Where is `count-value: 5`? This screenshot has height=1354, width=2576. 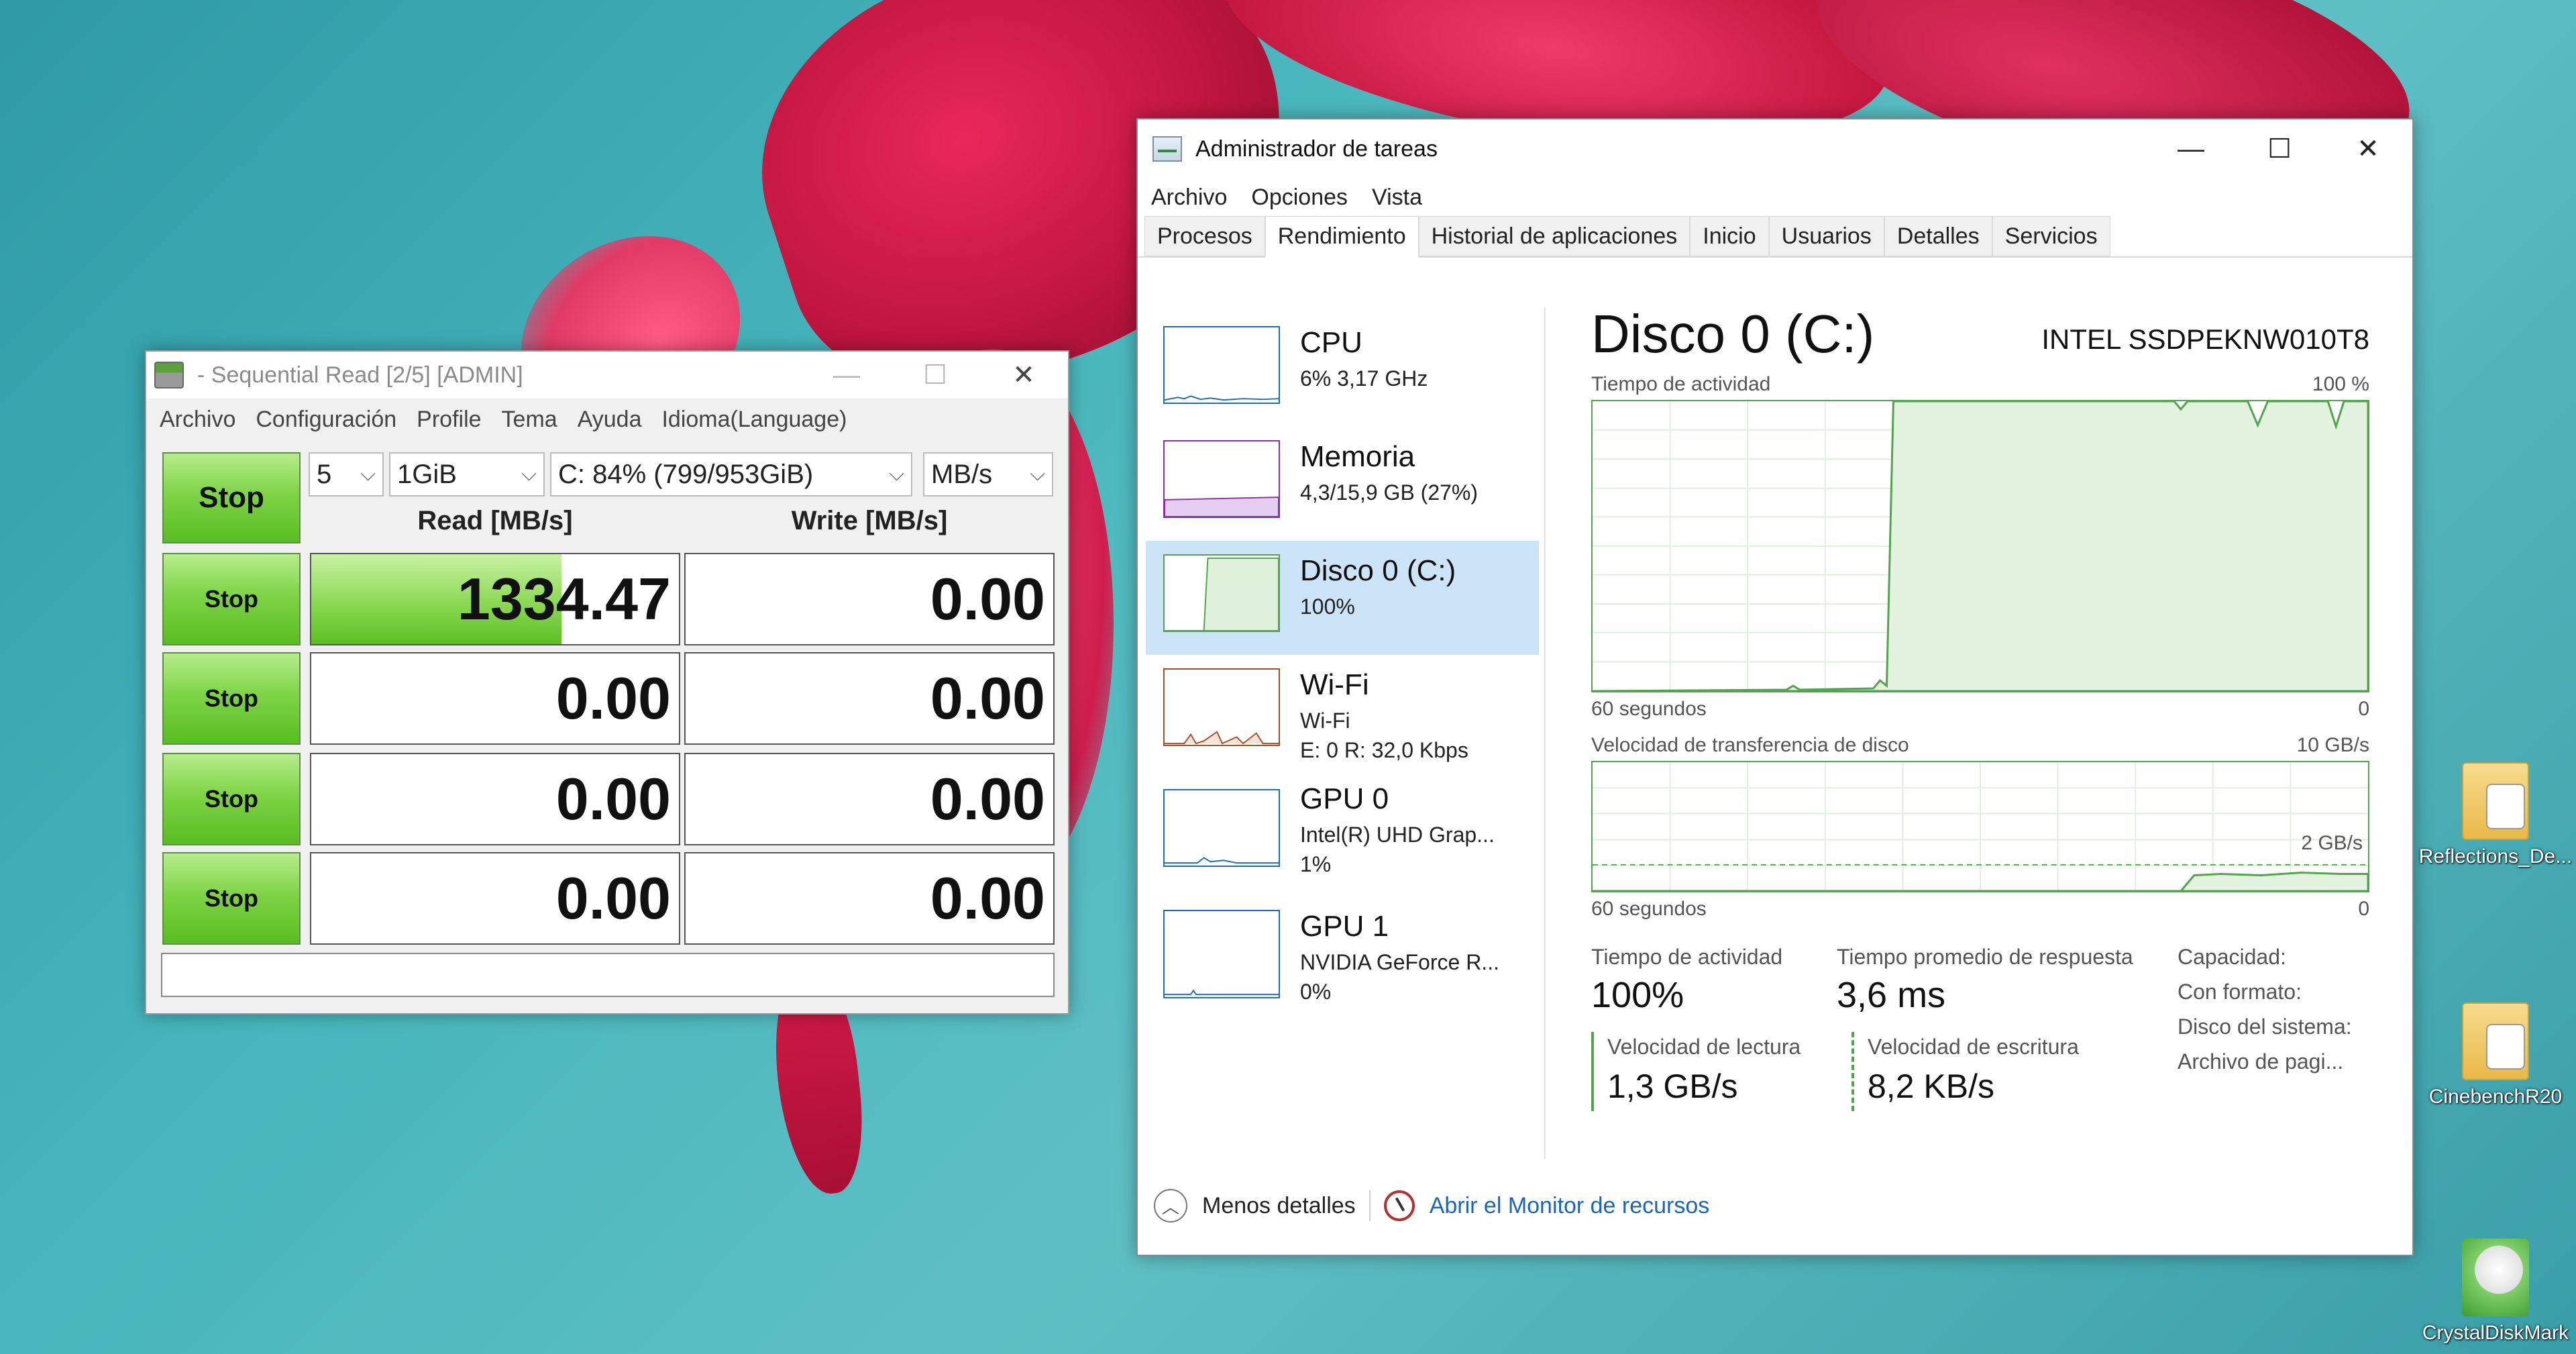
count-value: 5 is located at coordinates (324, 474).